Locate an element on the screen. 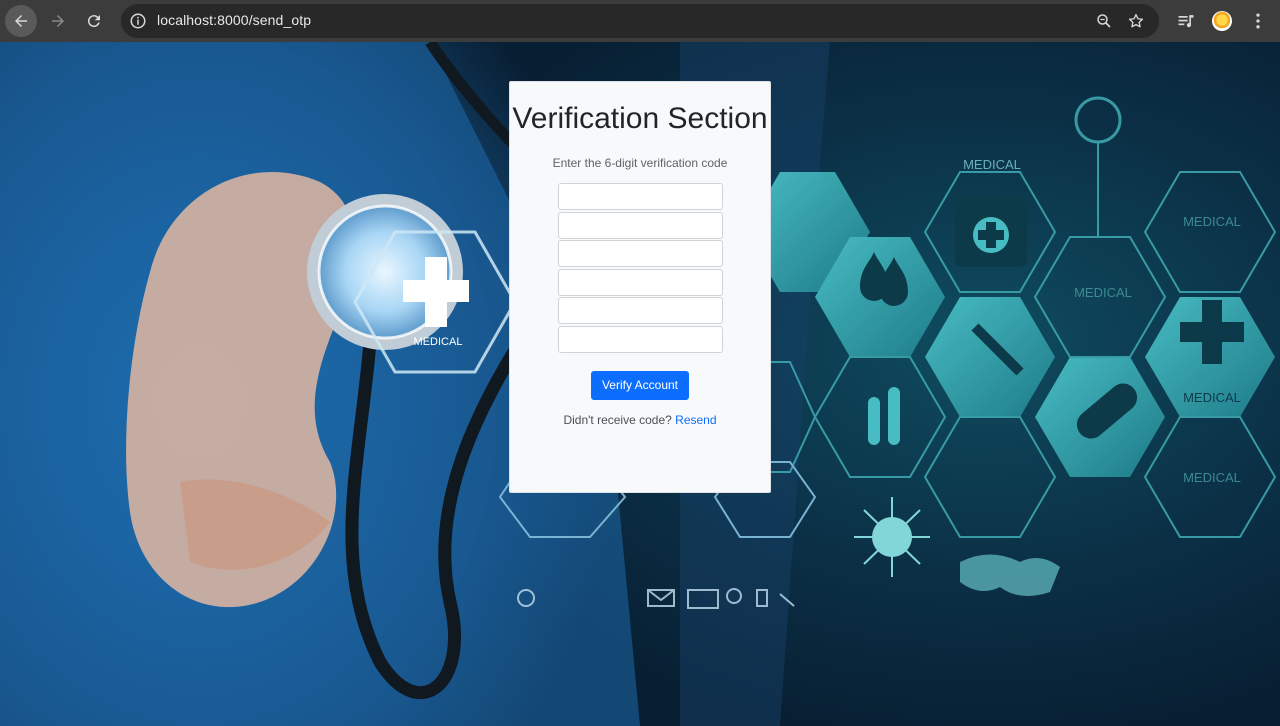 The image size is (1280, 726). url-text: localhost:8000/send_otp is located at coordinates (234, 20).